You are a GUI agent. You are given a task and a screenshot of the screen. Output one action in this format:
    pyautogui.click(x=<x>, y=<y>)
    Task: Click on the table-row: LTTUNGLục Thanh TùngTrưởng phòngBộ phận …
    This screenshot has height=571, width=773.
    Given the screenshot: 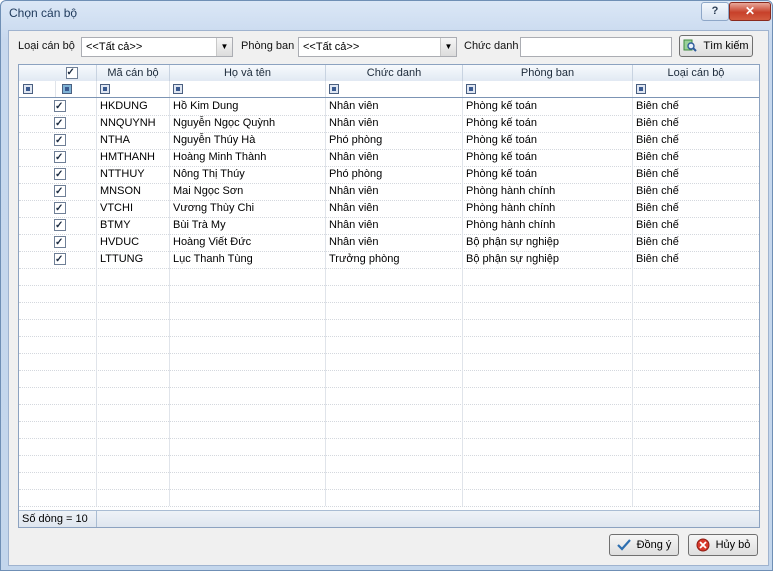 What is the action you would take?
    pyautogui.click(x=389, y=260)
    